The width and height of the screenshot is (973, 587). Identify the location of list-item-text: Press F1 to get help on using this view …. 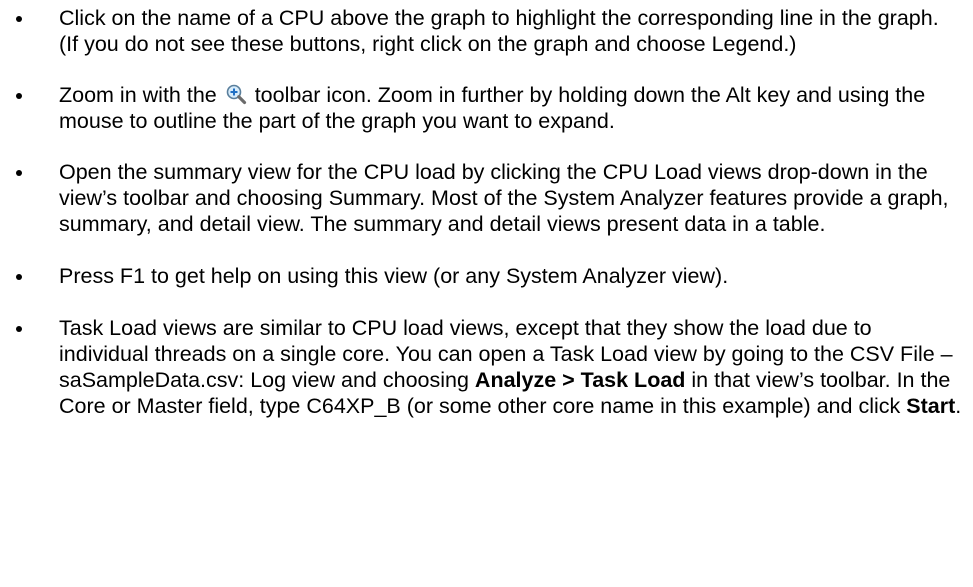
(394, 276).